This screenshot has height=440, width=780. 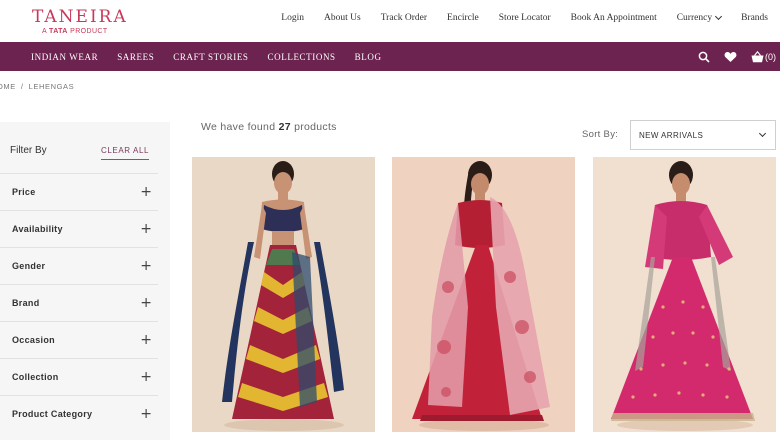 What do you see at coordinates (35, 377) in the screenshot?
I see `filter-label: Collection` at bounding box center [35, 377].